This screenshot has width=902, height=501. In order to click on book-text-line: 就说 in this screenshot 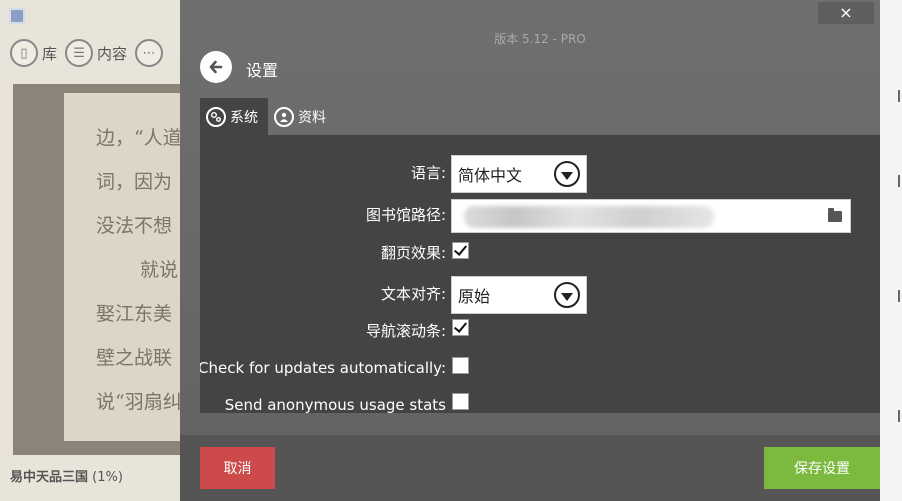, I will do `click(159, 270)`.